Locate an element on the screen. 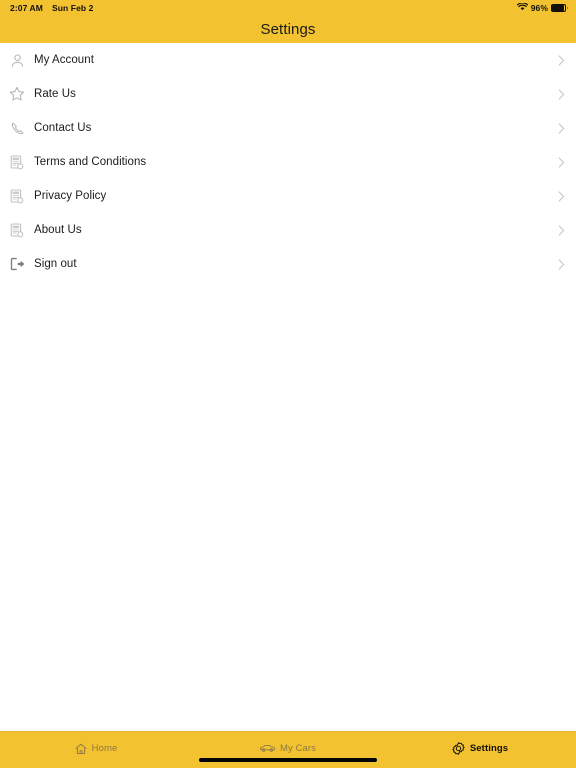 The image size is (576, 768). car-icon is located at coordinates (267, 748).